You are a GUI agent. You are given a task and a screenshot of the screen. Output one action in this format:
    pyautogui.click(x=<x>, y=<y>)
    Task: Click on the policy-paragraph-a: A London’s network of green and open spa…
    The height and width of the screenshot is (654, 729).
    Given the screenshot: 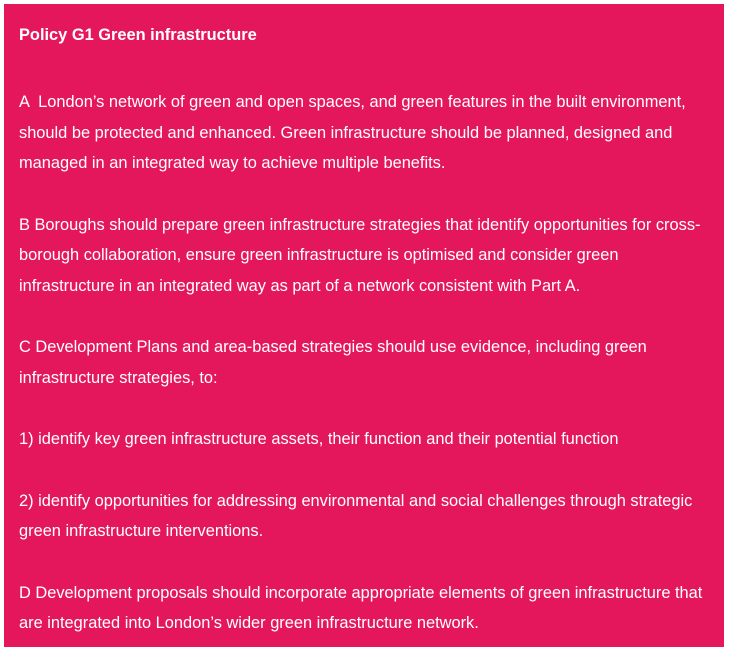 What is the action you would take?
    pyautogui.click(x=355, y=132)
    